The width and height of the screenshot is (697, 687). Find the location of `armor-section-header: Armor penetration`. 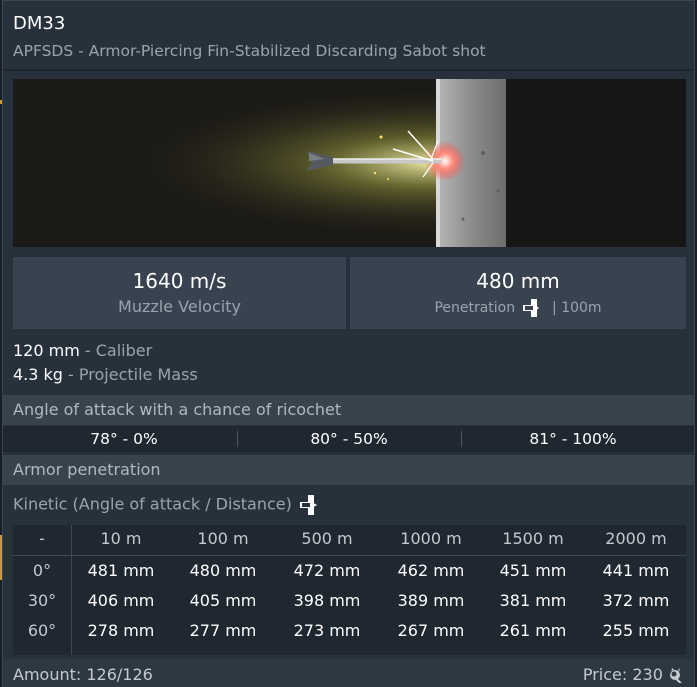

armor-section-header: Armor penetration is located at coordinates (348, 470).